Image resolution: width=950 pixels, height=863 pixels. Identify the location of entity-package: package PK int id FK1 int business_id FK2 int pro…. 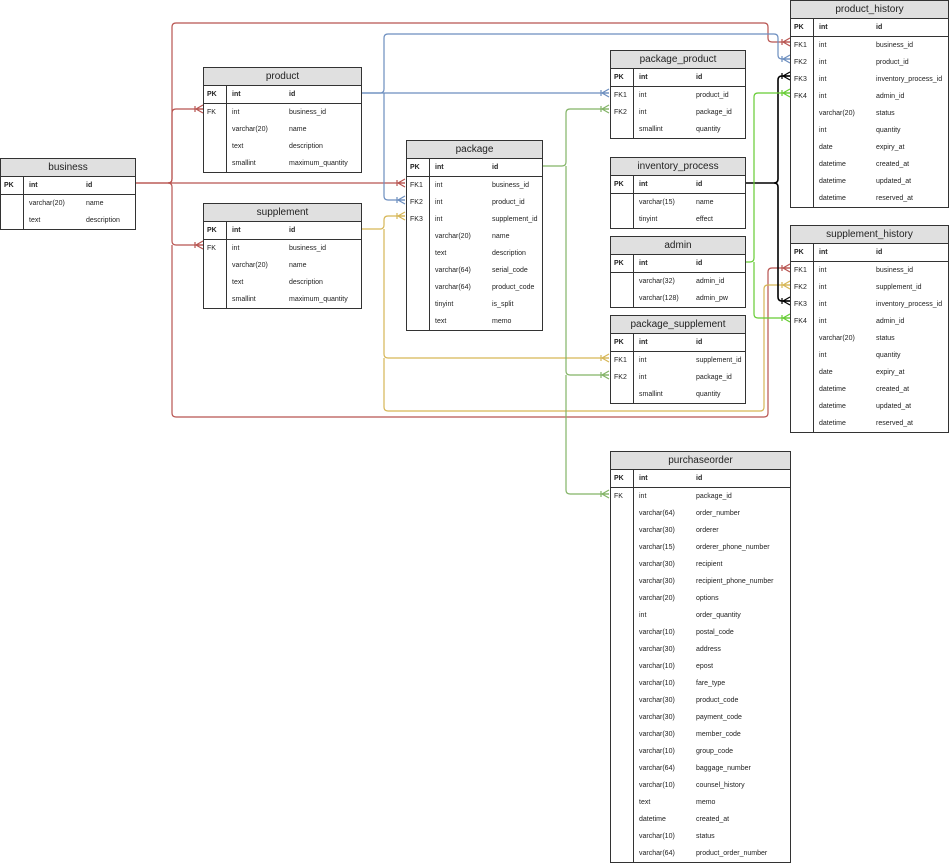
(474, 235).